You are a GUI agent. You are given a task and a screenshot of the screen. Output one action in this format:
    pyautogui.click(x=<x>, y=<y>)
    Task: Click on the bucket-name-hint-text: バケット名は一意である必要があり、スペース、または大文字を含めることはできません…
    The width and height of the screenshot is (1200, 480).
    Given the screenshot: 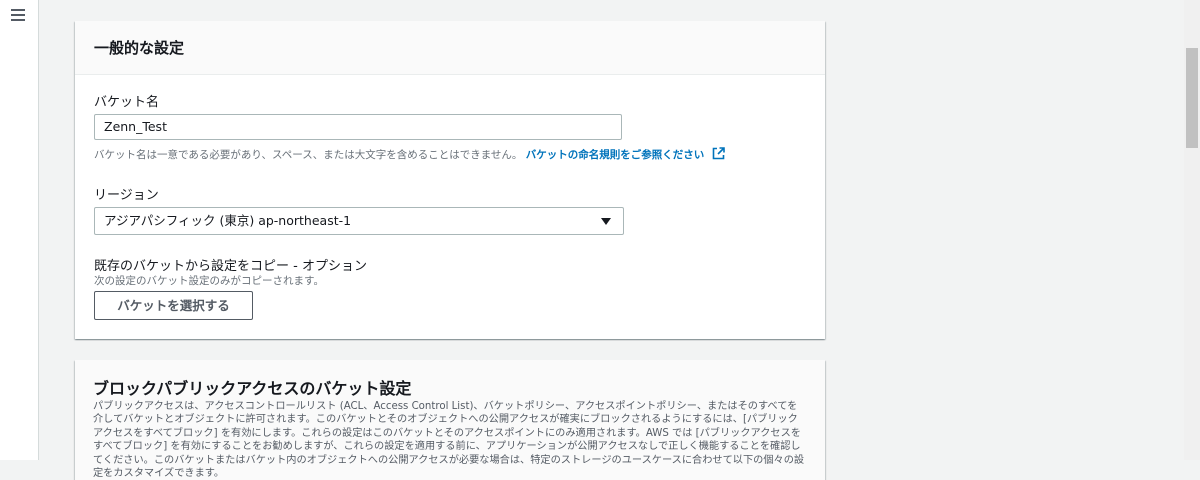 What is the action you would take?
    pyautogui.click(x=308, y=155)
    